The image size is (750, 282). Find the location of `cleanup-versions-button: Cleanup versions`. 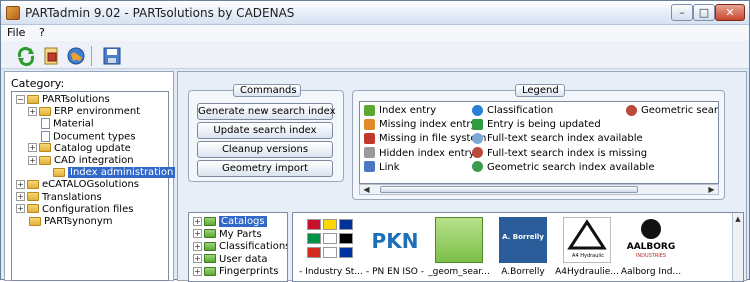

cleanup-versions-button: Cleanup versions is located at coordinates (265, 149).